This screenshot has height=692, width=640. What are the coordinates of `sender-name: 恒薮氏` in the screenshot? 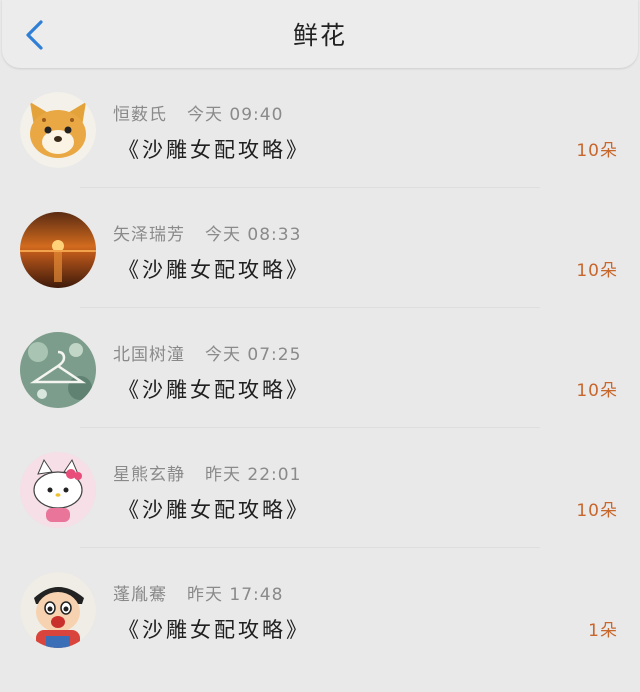 It's located at (140, 115).